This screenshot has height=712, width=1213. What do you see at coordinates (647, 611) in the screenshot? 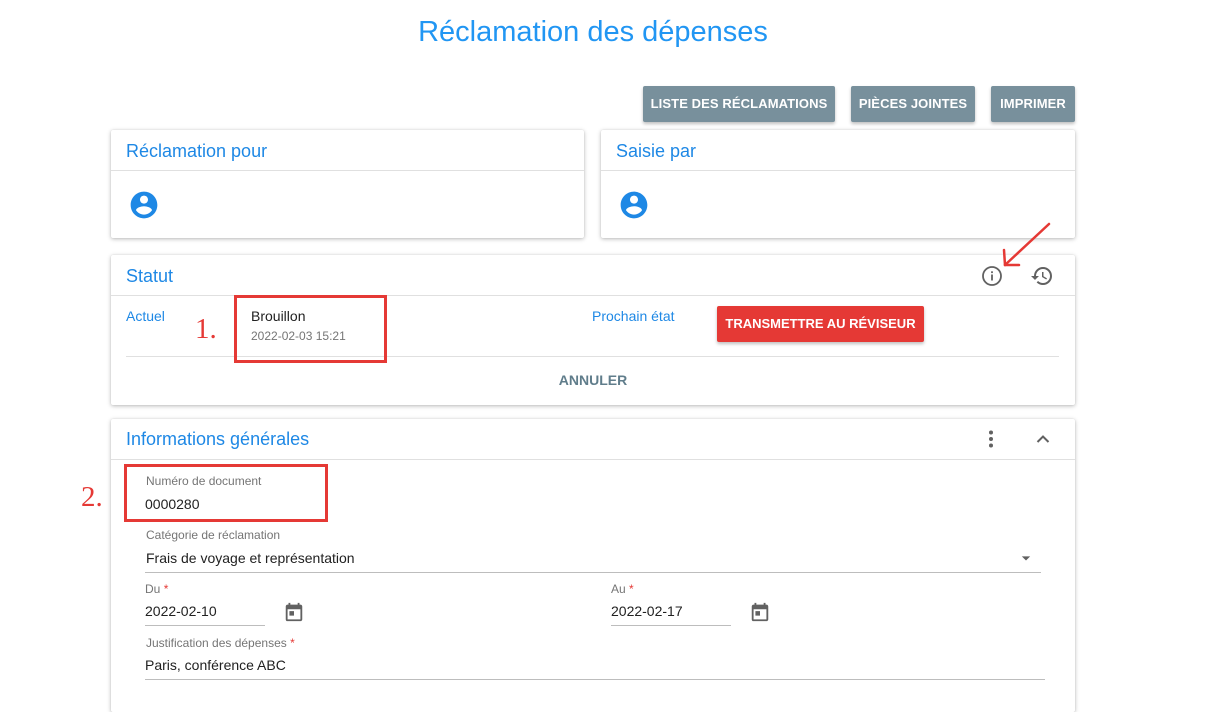
I see `to-date-input: 2022-02-17` at bounding box center [647, 611].